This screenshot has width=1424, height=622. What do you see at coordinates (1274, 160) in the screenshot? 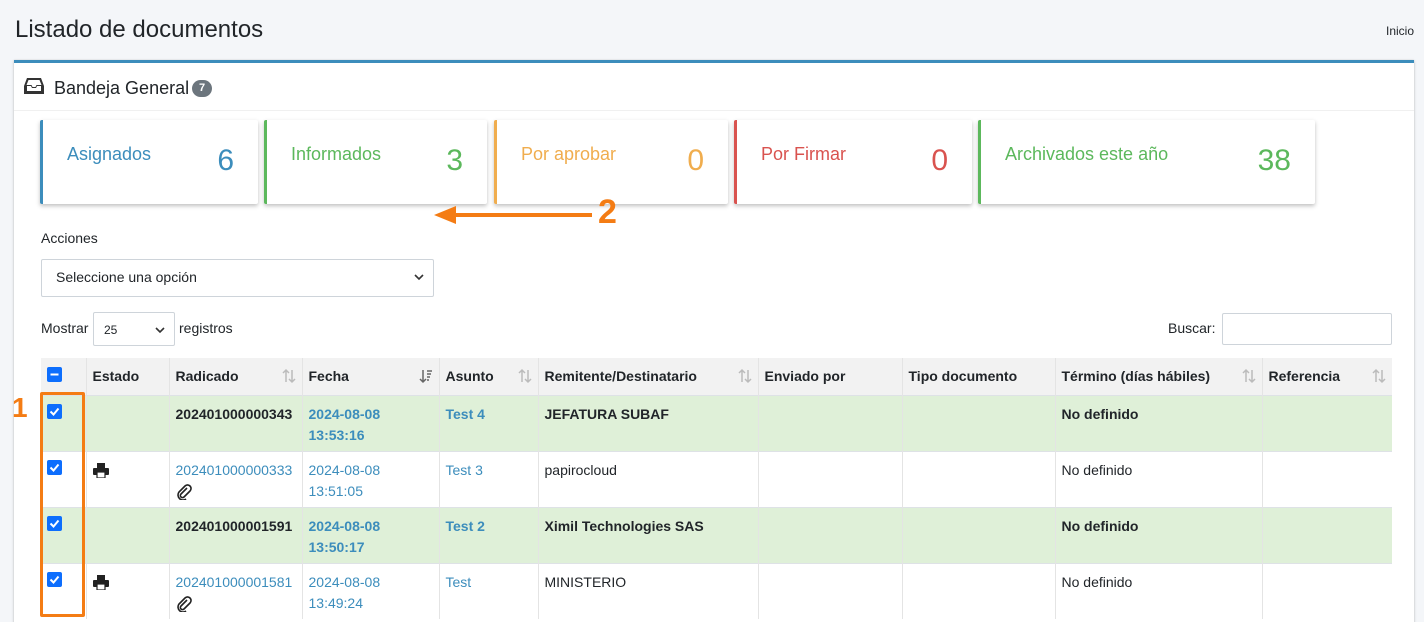
I see `stat-value: 38` at bounding box center [1274, 160].